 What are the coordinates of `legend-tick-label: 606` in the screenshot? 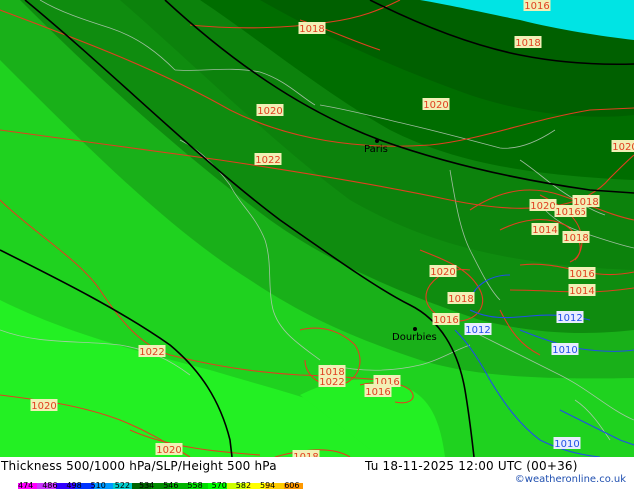 It's located at (291, 485).